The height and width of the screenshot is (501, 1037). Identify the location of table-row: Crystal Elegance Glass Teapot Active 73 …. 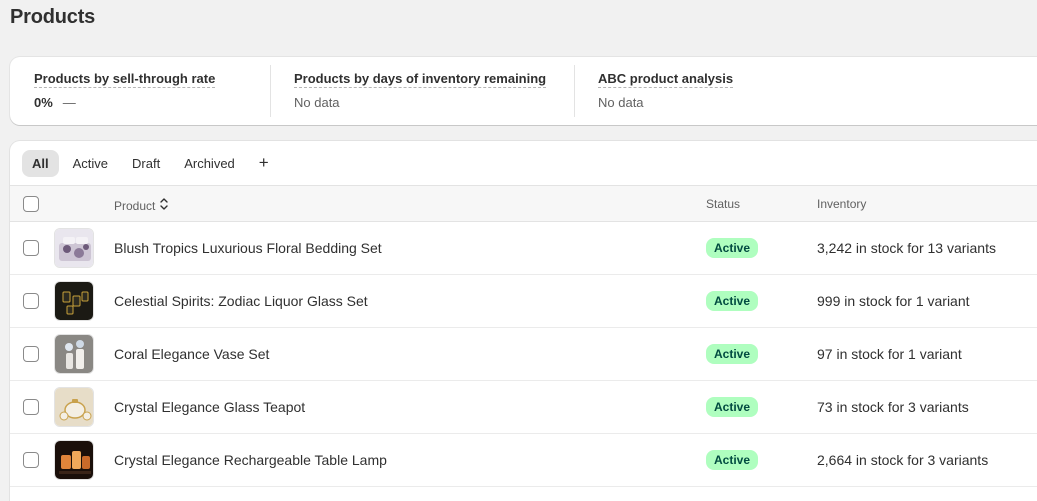
(523, 407).